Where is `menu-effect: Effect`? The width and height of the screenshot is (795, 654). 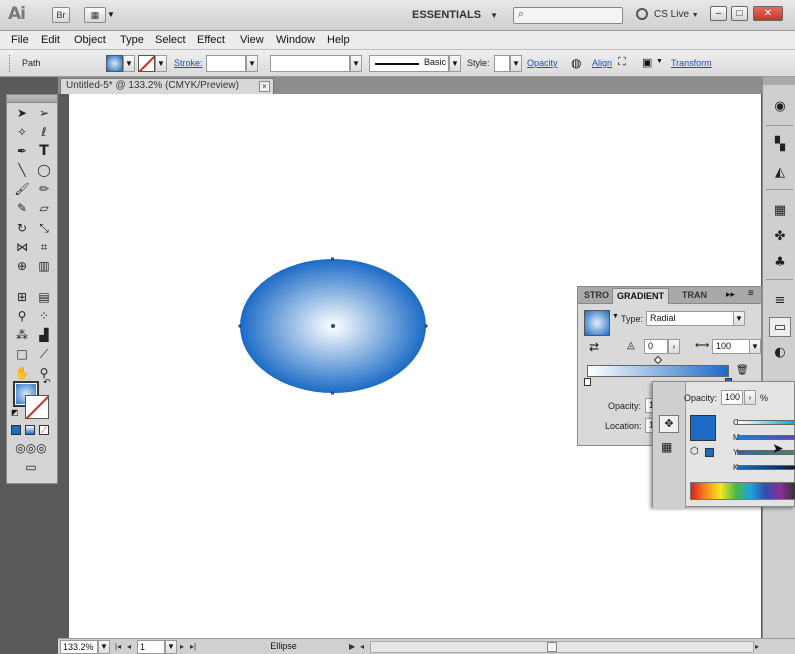
menu-effect: Effect is located at coordinates (211, 40).